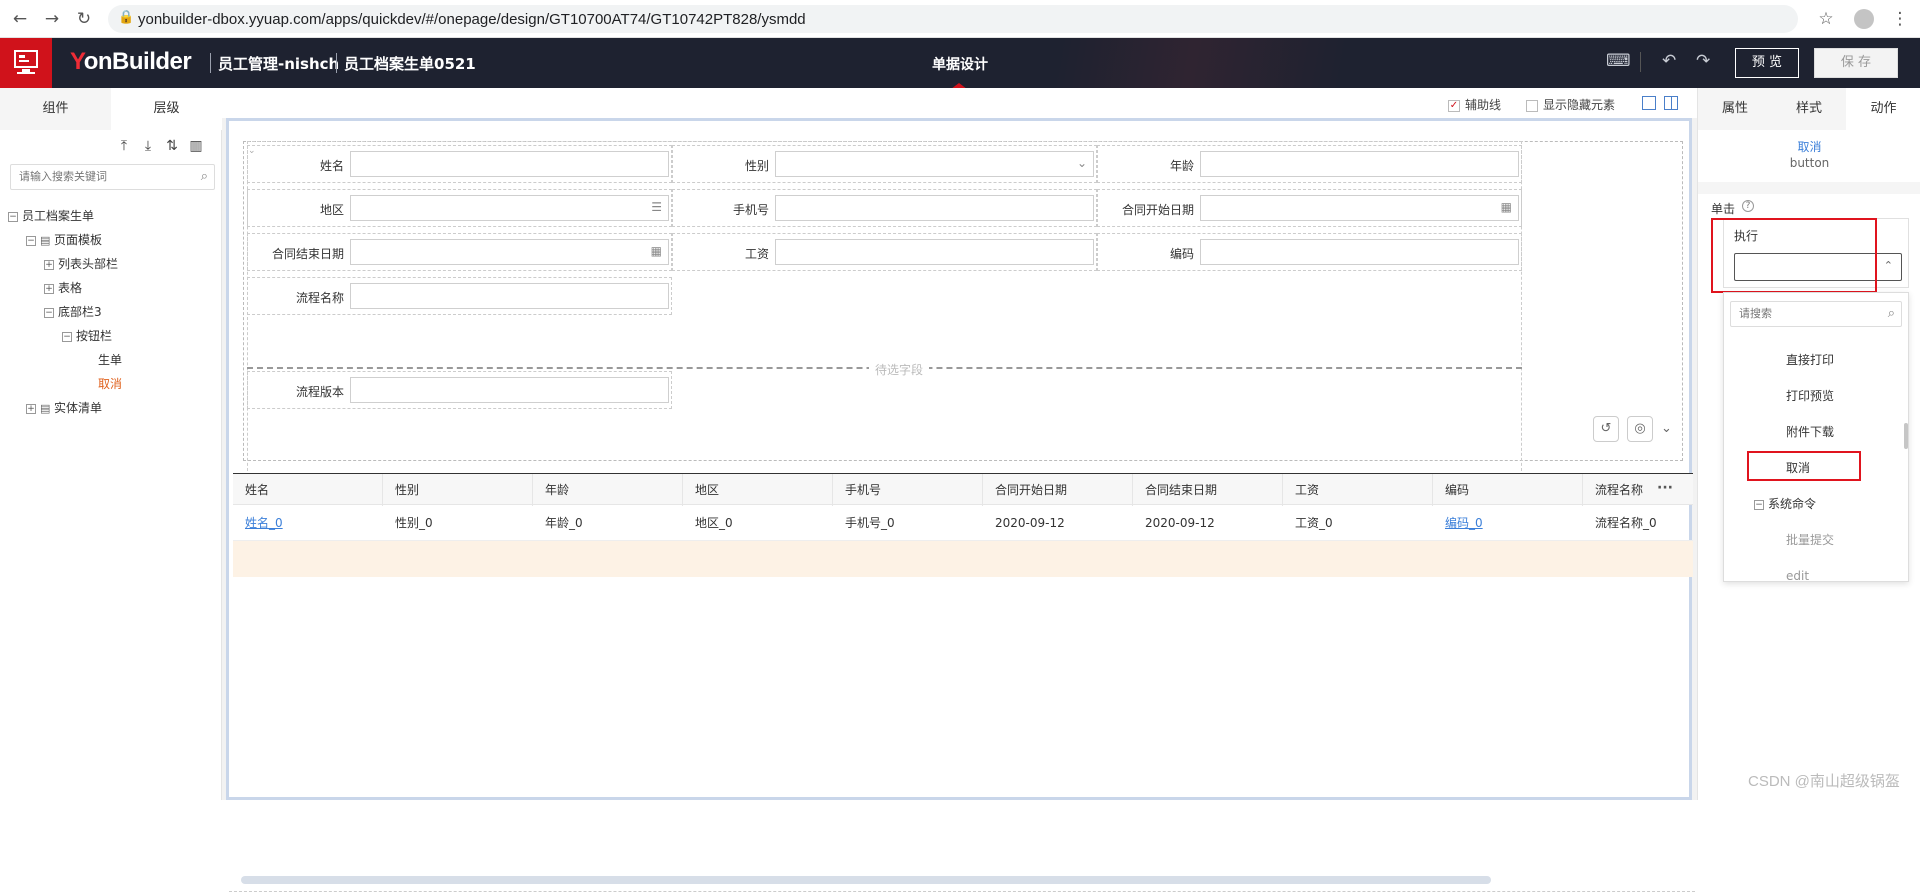 The height and width of the screenshot is (892, 1920). I want to click on column-header: 姓名, so click(308, 490).